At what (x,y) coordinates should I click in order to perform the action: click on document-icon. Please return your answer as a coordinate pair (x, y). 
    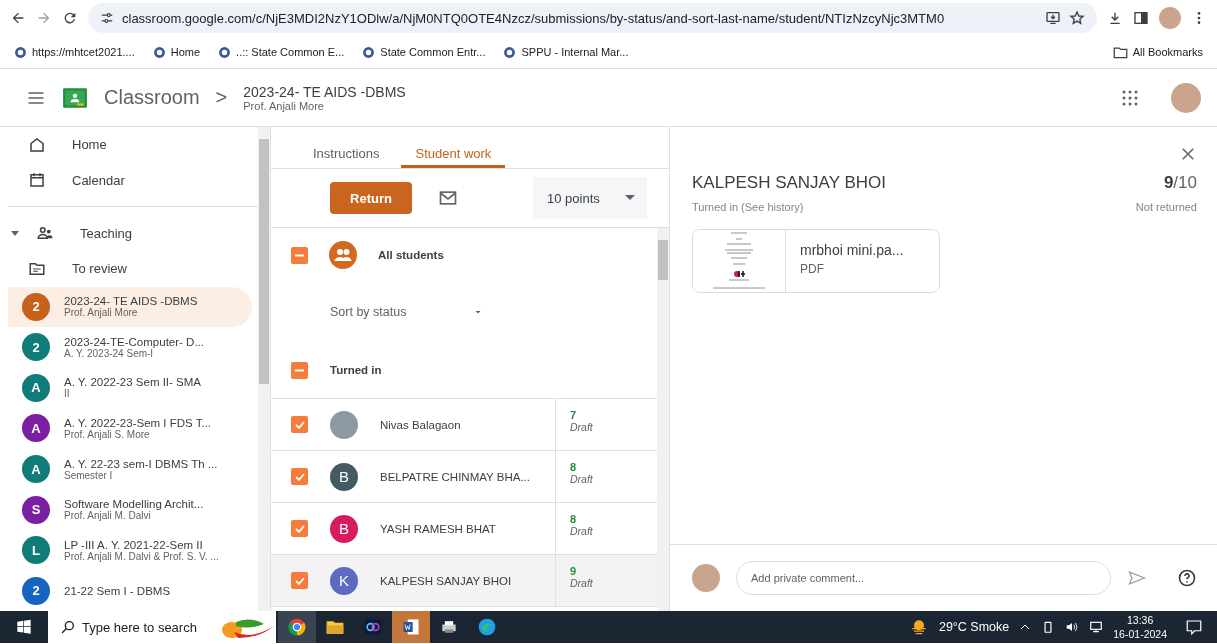
    Looking at the image, I should click on (411, 627).